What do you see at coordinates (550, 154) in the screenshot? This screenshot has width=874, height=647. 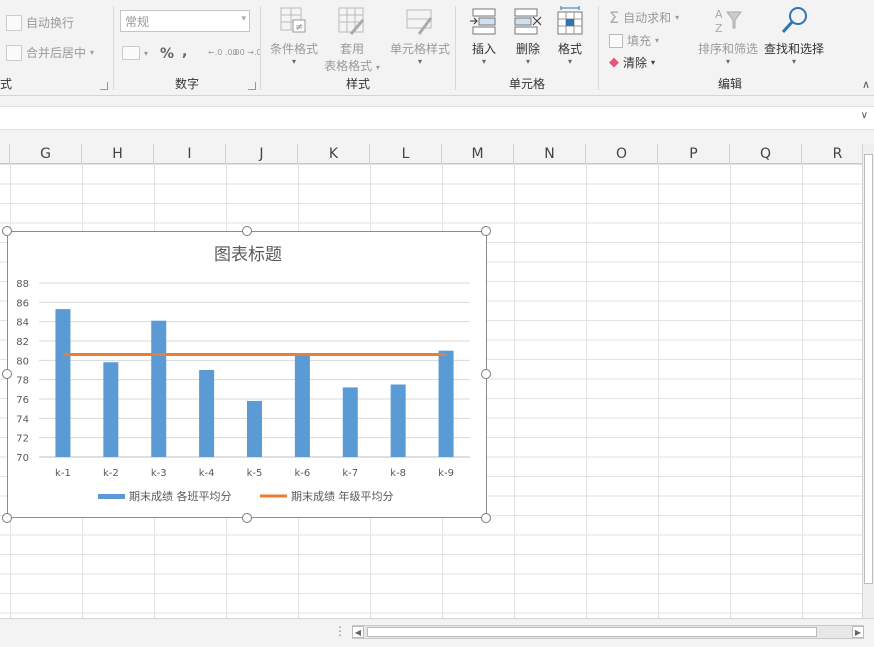 I see `column-header-n: N` at bounding box center [550, 154].